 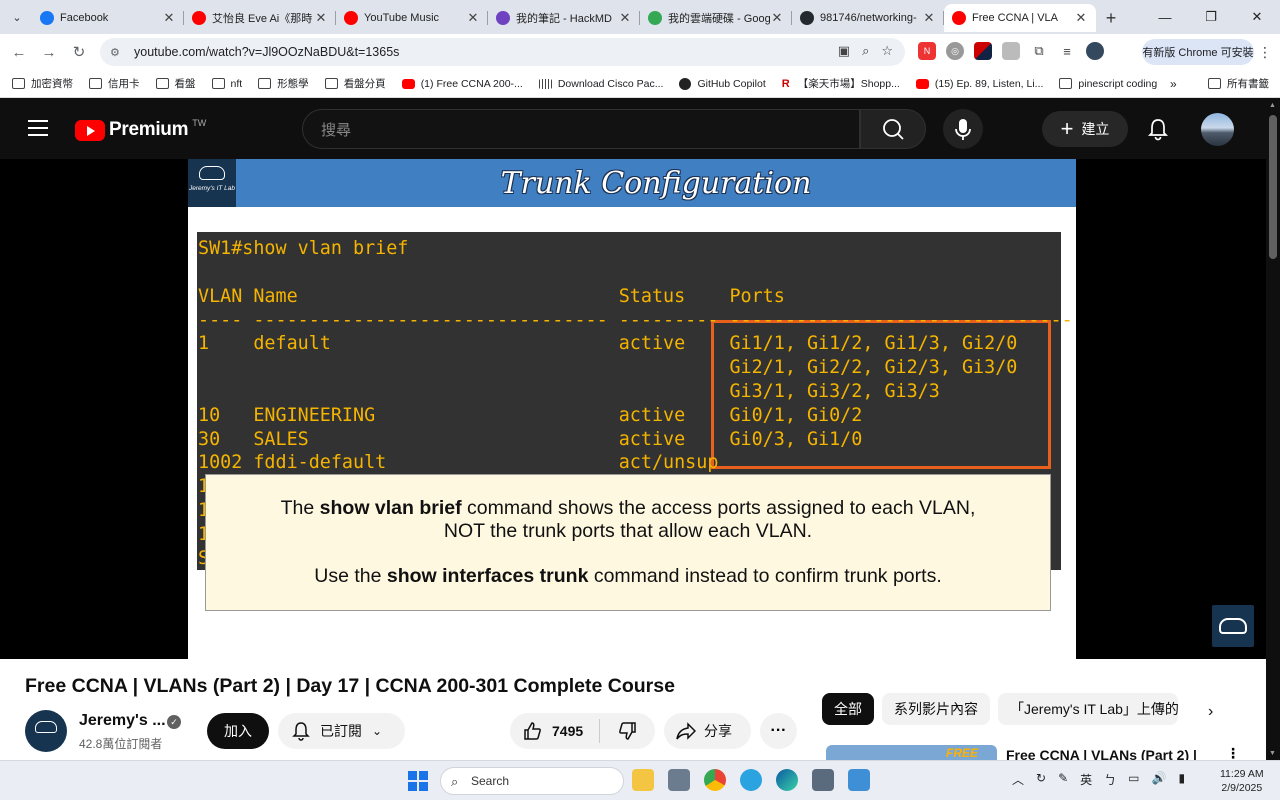 I want to click on all-bookmarks: 所有書籤, so click(x=1238, y=83).